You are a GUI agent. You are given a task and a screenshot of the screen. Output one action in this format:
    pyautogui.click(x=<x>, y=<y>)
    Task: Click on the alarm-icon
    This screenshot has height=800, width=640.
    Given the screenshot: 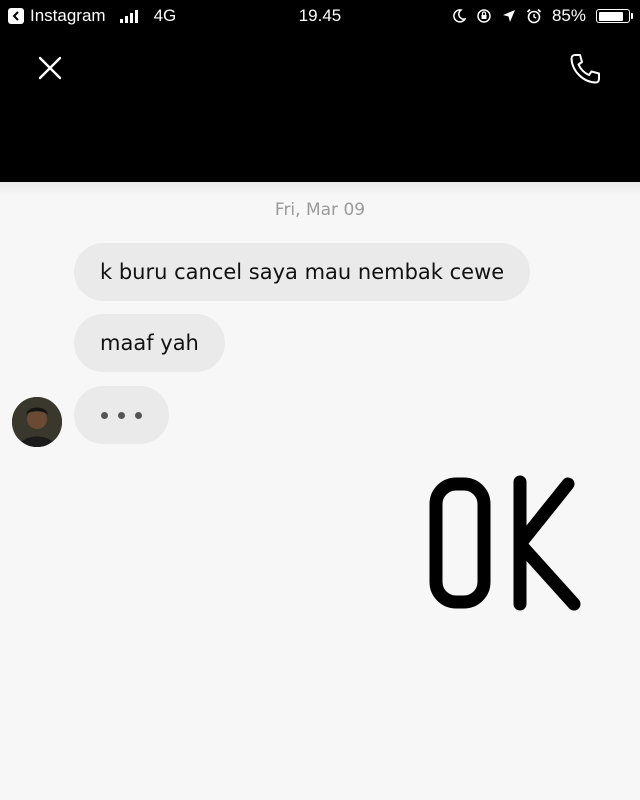 What is the action you would take?
    pyautogui.click(x=534, y=16)
    